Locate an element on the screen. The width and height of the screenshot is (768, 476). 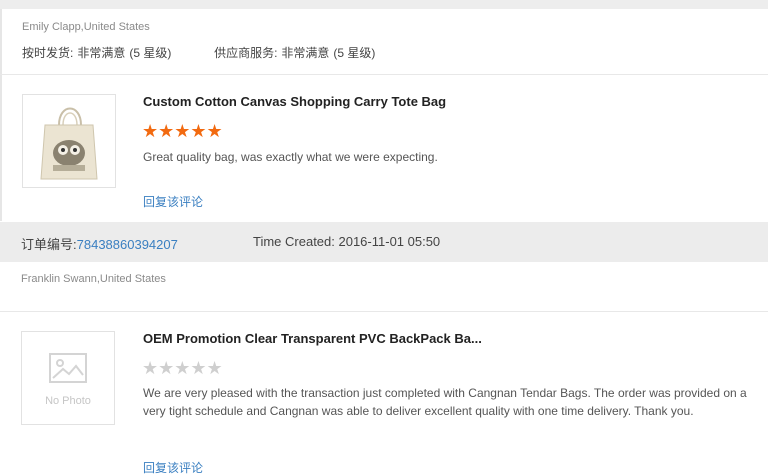
buyer-name: Emily Clapp,United States is located at coordinates (86, 27).